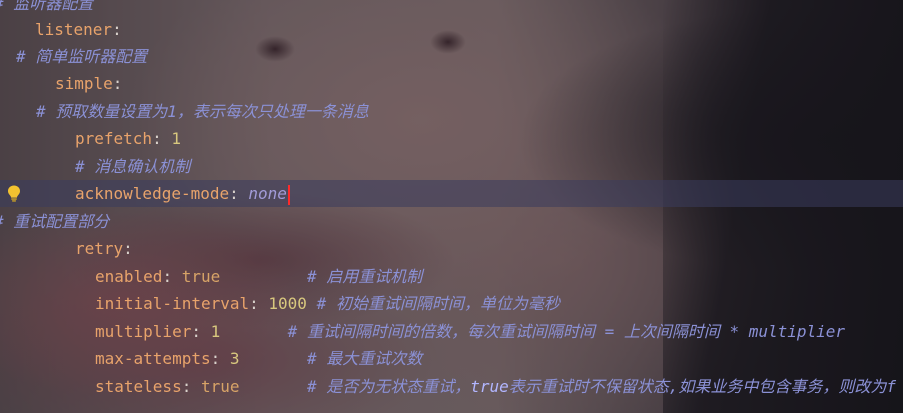 This screenshot has width=903, height=413. I want to click on yaml-entry: max-attempts: 3 # 最大重试次数, so click(258, 358).